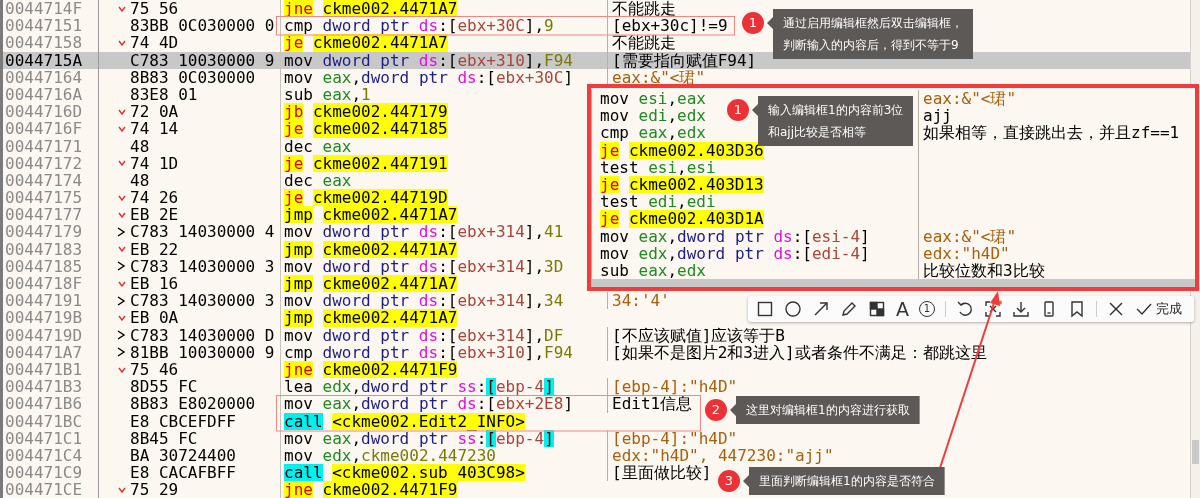  What do you see at coordinates (49, 94) in the screenshot?
I see `address: 0044716A` at bounding box center [49, 94].